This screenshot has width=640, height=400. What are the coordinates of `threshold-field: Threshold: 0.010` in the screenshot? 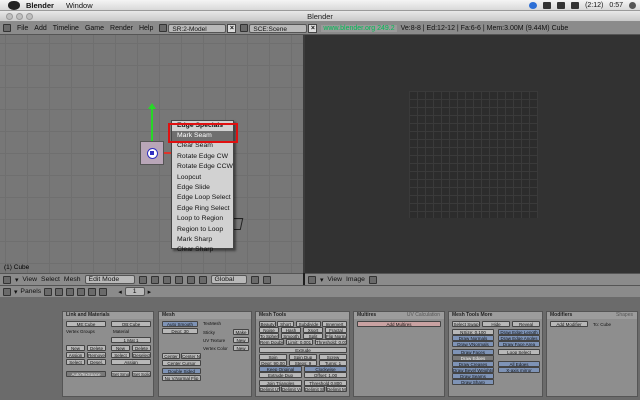 It's located at (331, 342).